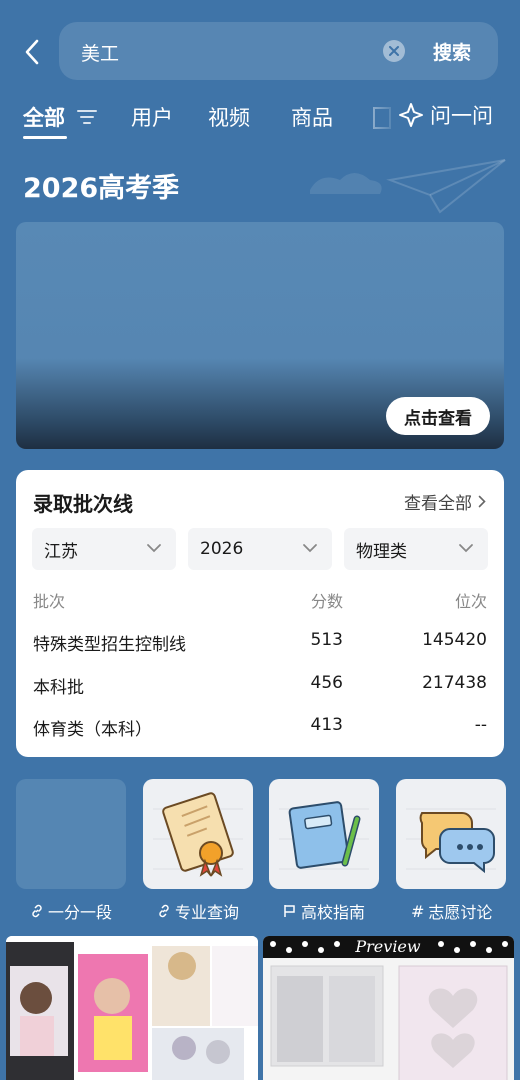 Image resolution: width=520 pixels, height=1080 pixels. I want to click on hash-icon: #, so click(418, 911).